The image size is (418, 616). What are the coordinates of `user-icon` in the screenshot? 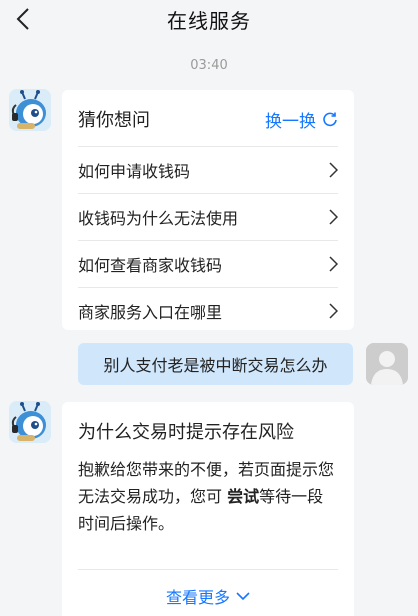 It's located at (387, 364).